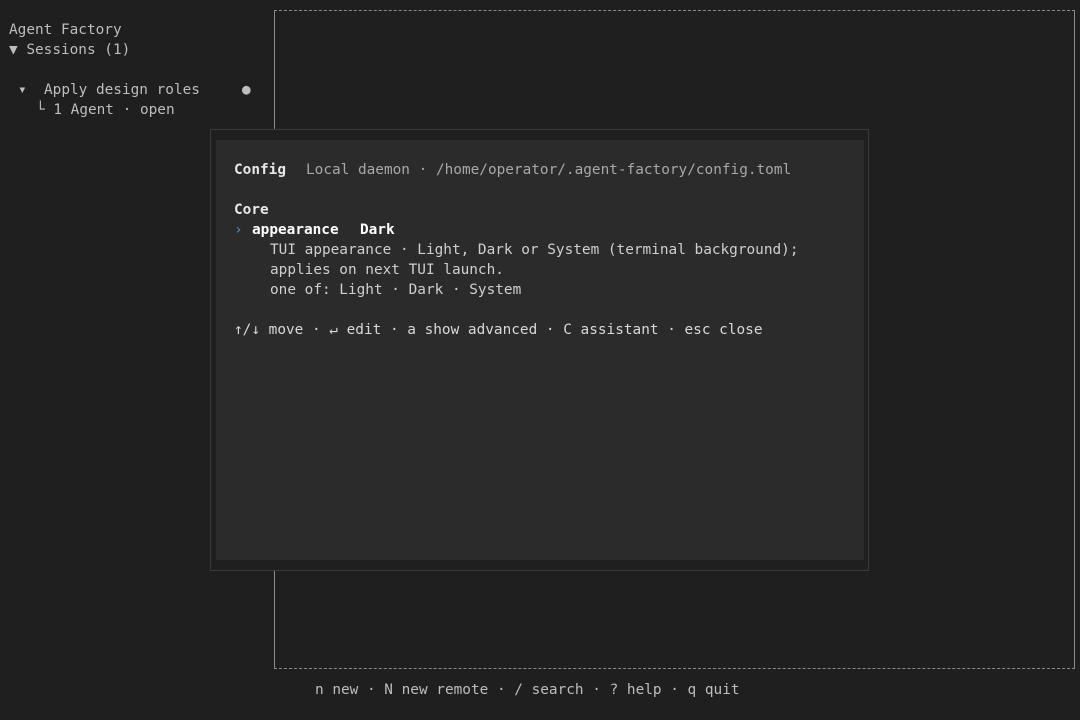 Image resolution: width=1080 pixels, height=720 pixels. What do you see at coordinates (387, 270) in the screenshot?
I see `setting-description-cont: applies on next TUI launch.` at bounding box center [387, 270].